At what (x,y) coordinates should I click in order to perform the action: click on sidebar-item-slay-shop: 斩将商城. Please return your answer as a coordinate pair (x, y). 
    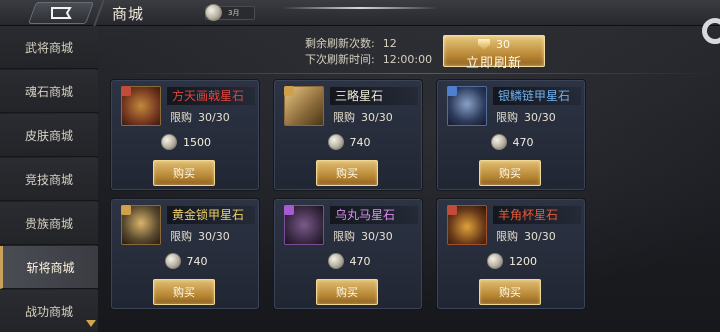
    Looking at the image, I should click on (49, 267).